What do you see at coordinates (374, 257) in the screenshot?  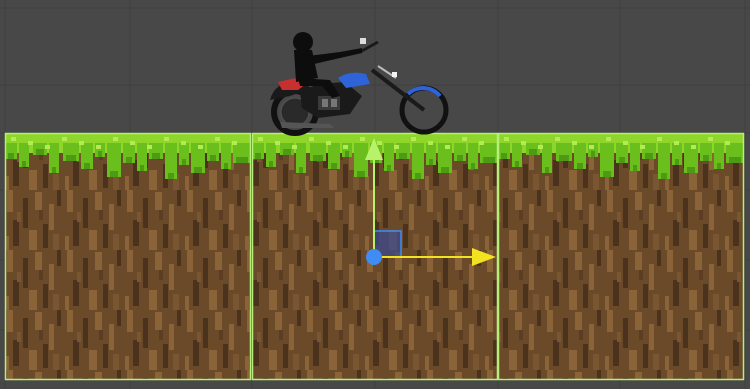 I see `pivot-handle` at bounding box center [374, 257].